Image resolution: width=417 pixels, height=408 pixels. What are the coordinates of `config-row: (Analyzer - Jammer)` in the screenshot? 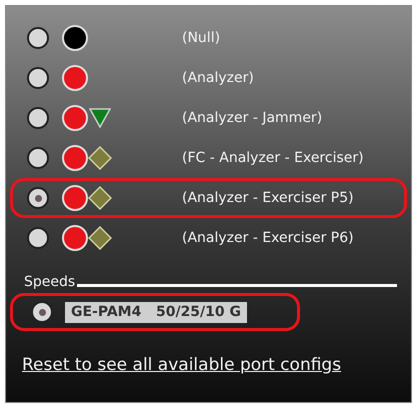 It's located at (208, 118).